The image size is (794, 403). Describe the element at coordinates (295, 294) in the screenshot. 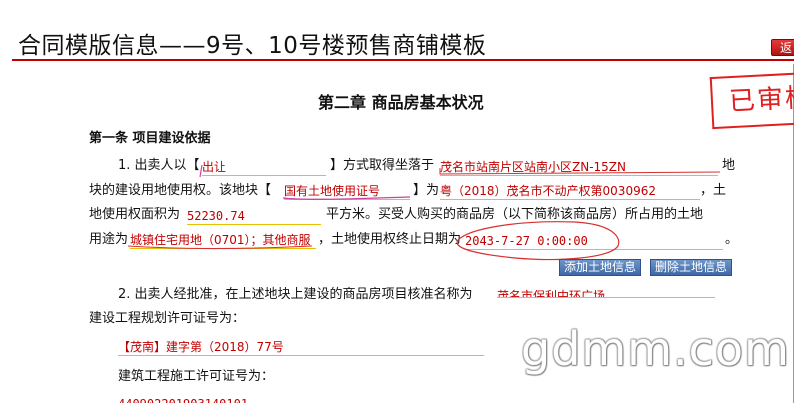

I see `text-segment: 2. 出卖人经批准，在上述地块上建设的商品房项目核准名称为` at that location.